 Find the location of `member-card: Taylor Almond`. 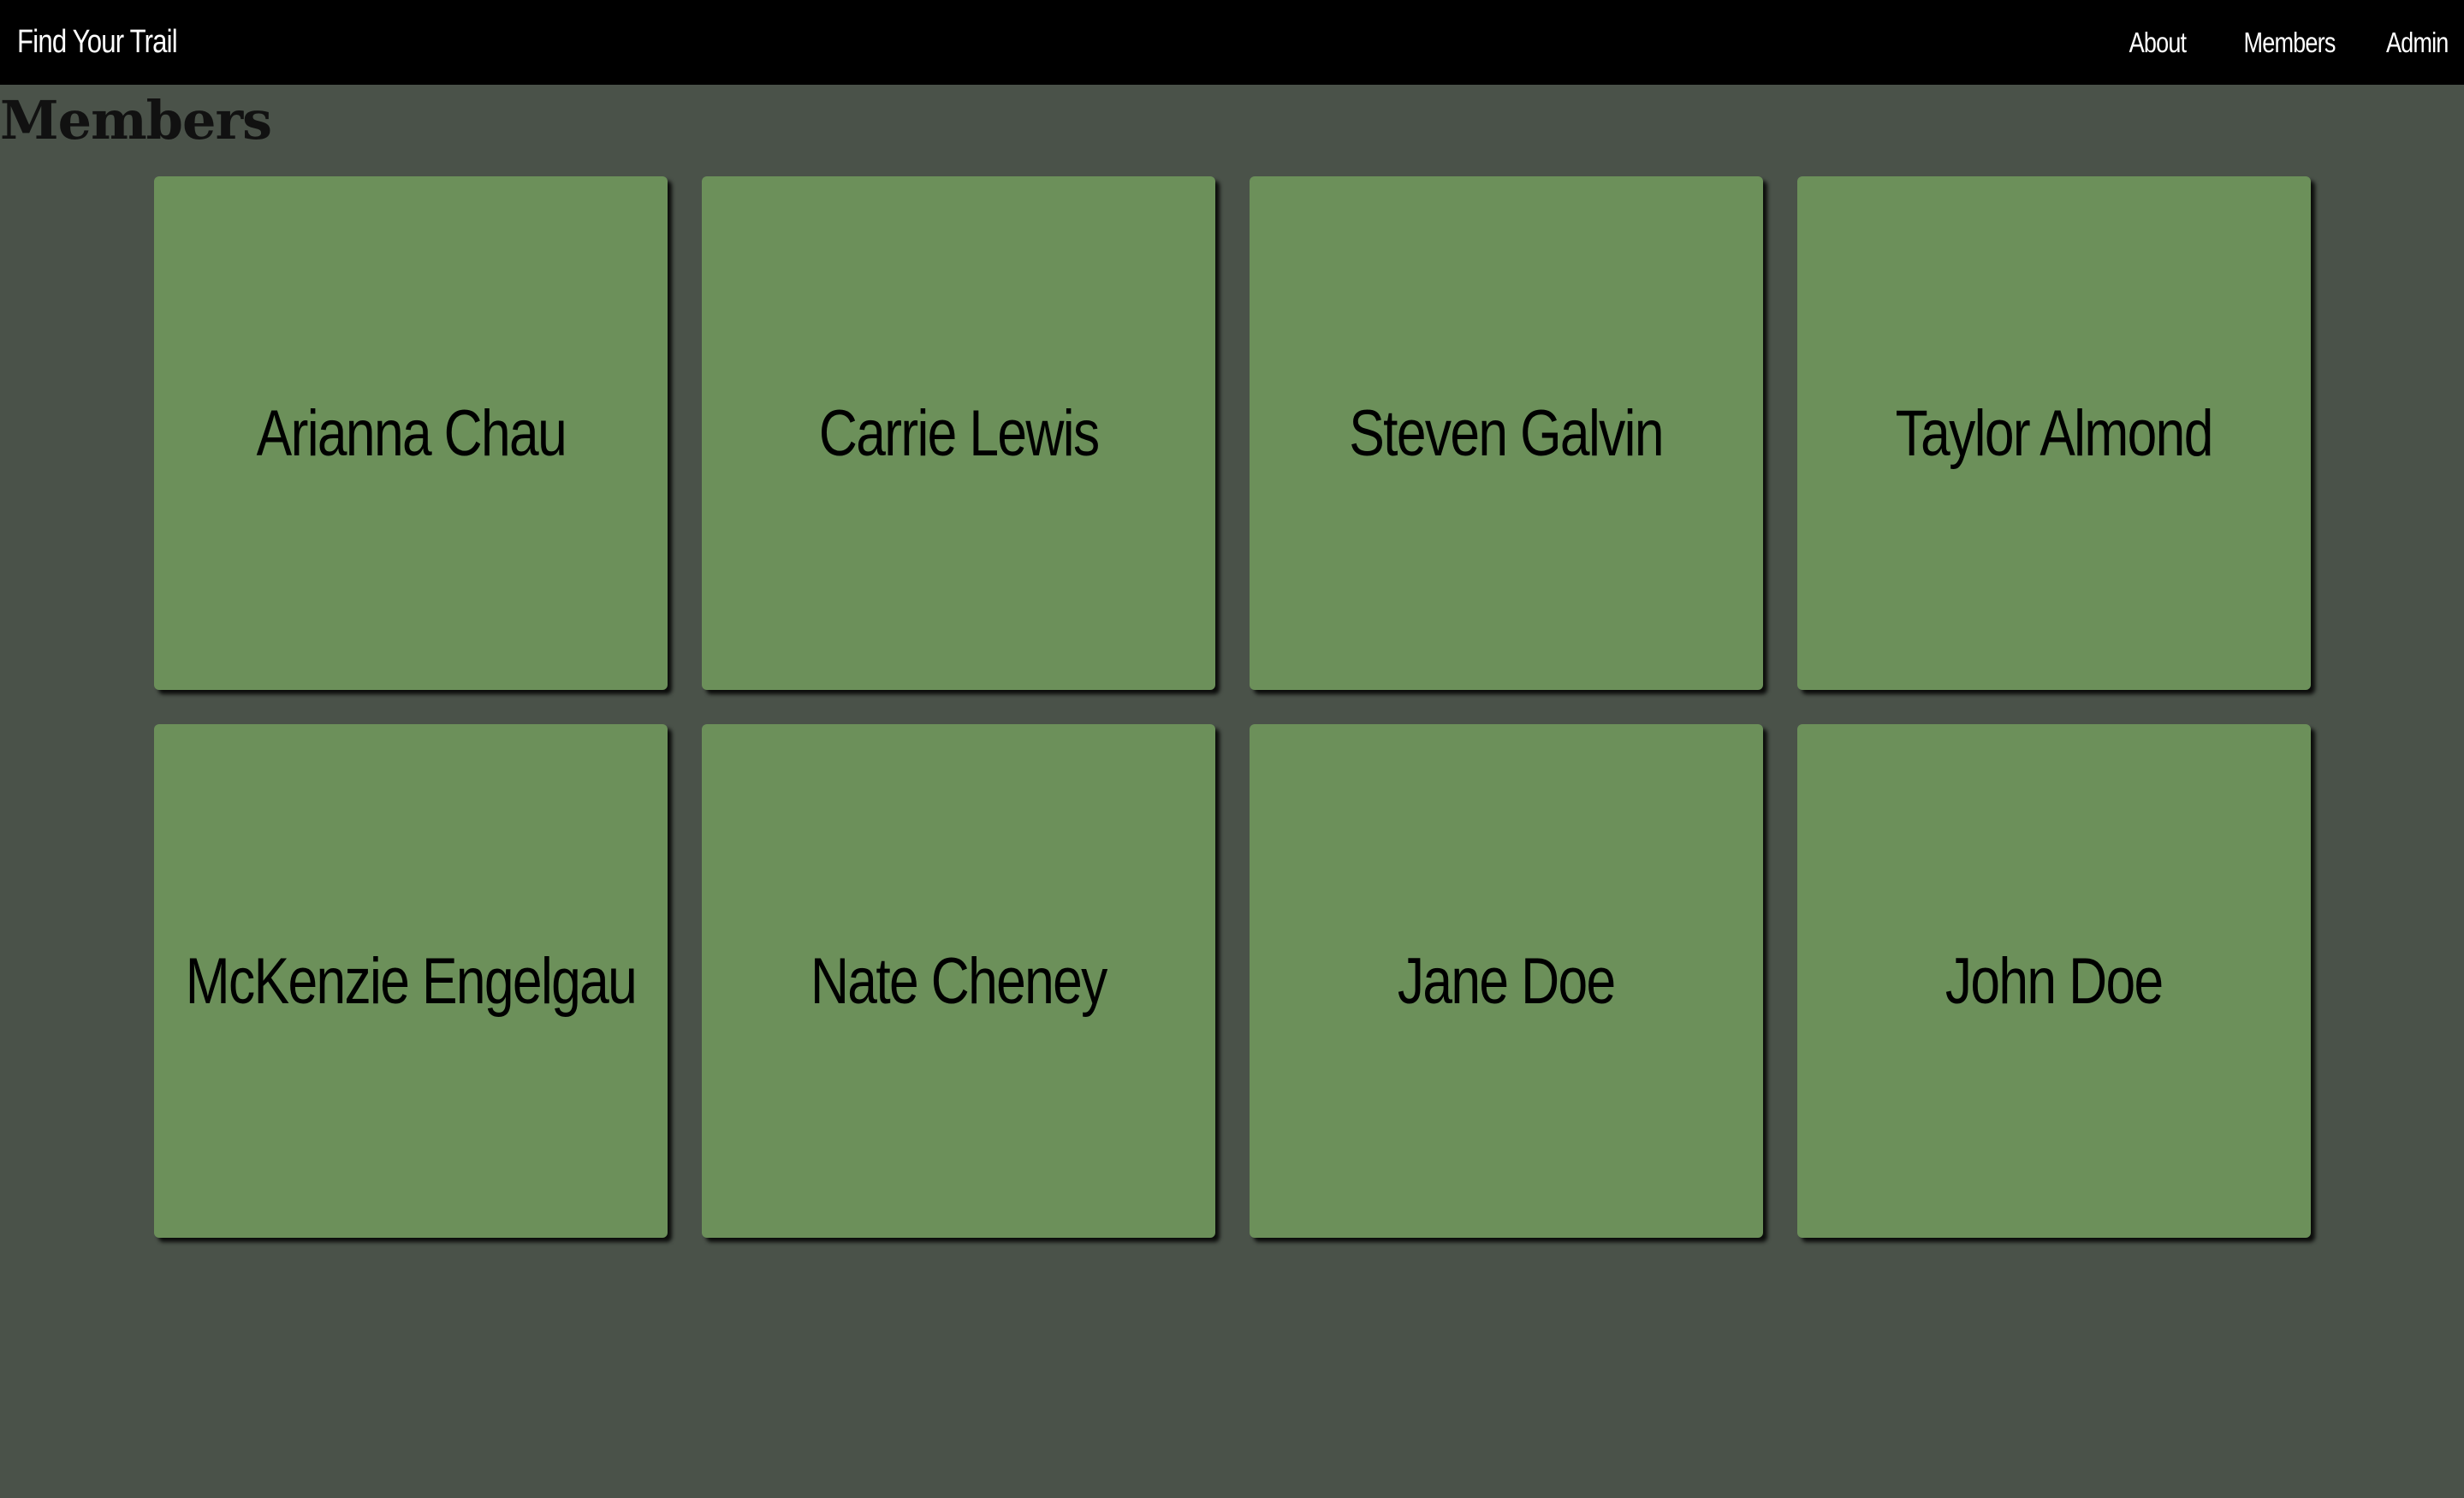

member-card: Taylor Almond is located at coordinates (2054, 433).